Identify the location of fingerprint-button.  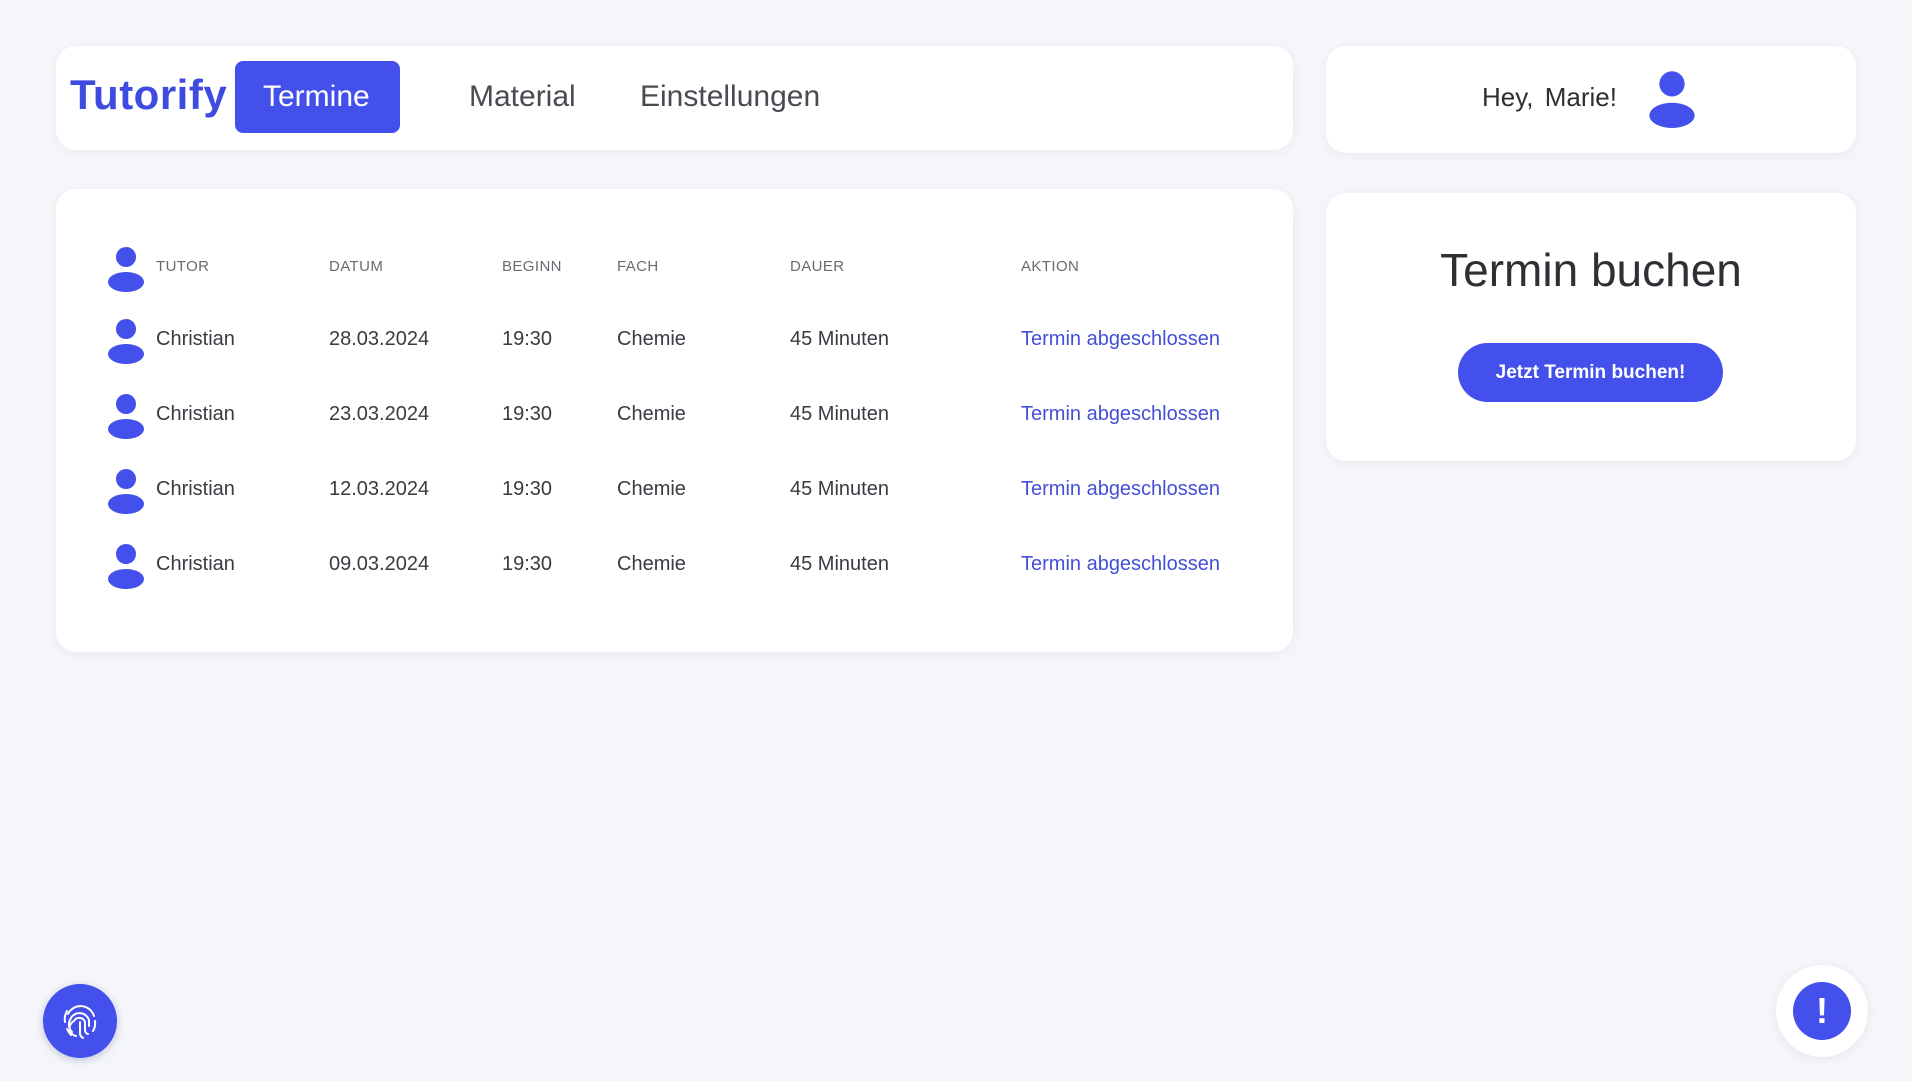
(80, 1021).